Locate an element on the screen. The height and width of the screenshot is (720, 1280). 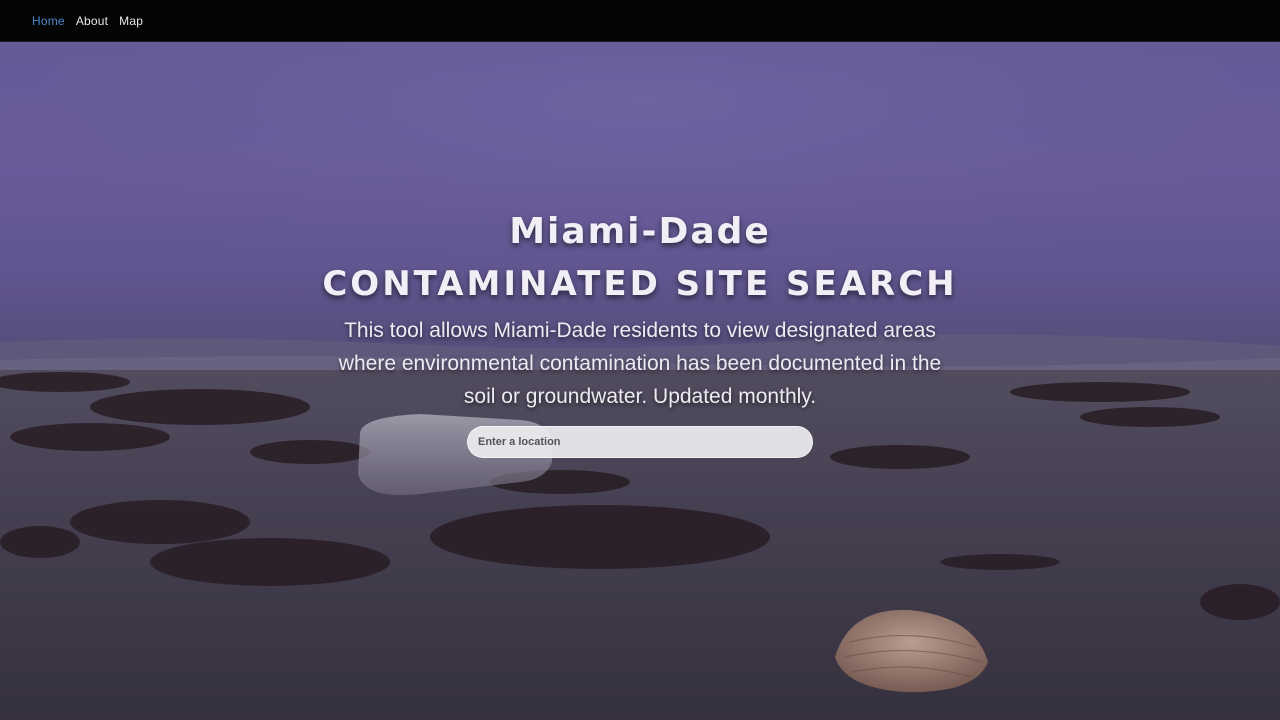
location-search-input is located at coordinates (640, 442).